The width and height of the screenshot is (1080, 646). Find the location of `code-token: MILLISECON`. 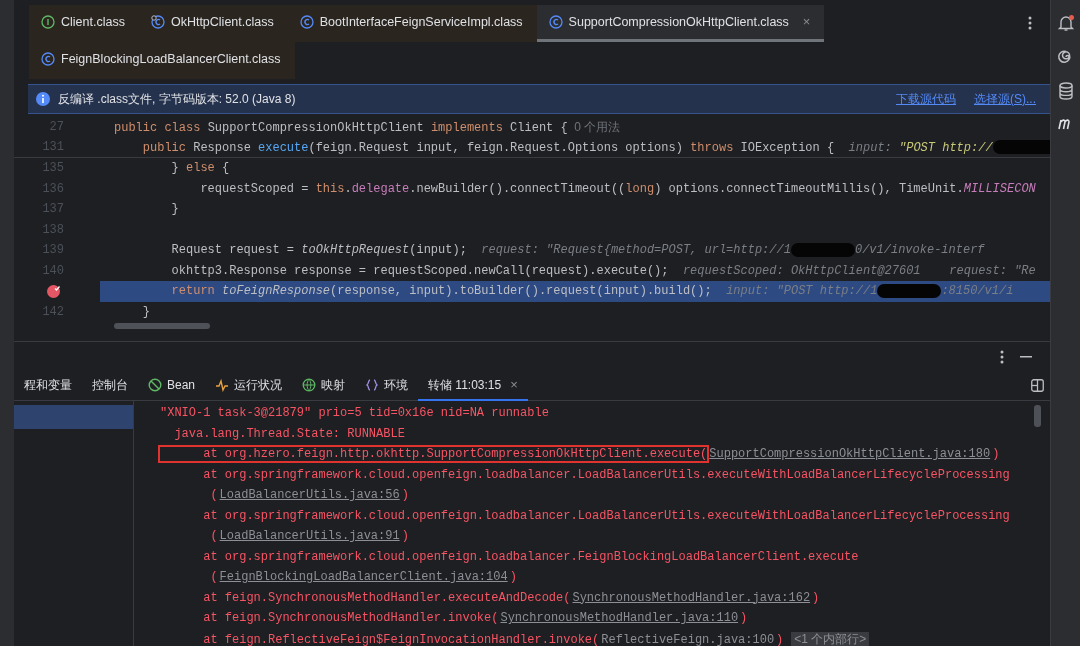

code-token: MILLISECON is located at coordinates (999, 188).